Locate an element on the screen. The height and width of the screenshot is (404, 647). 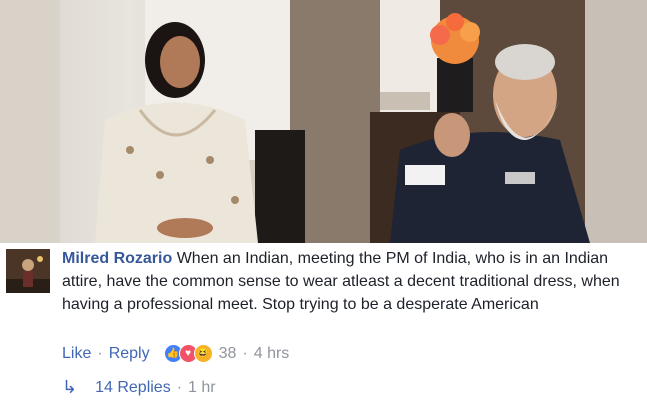
view-replies-link: ↳ 14 Replies · 1 hr is located at coordinates (139, 387).